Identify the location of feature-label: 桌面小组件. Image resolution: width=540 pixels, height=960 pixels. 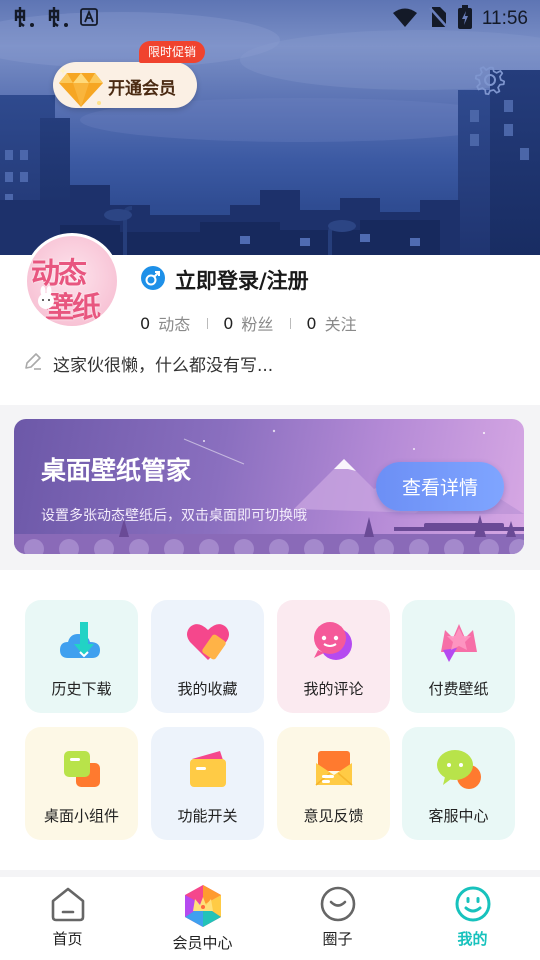
(81, 816).